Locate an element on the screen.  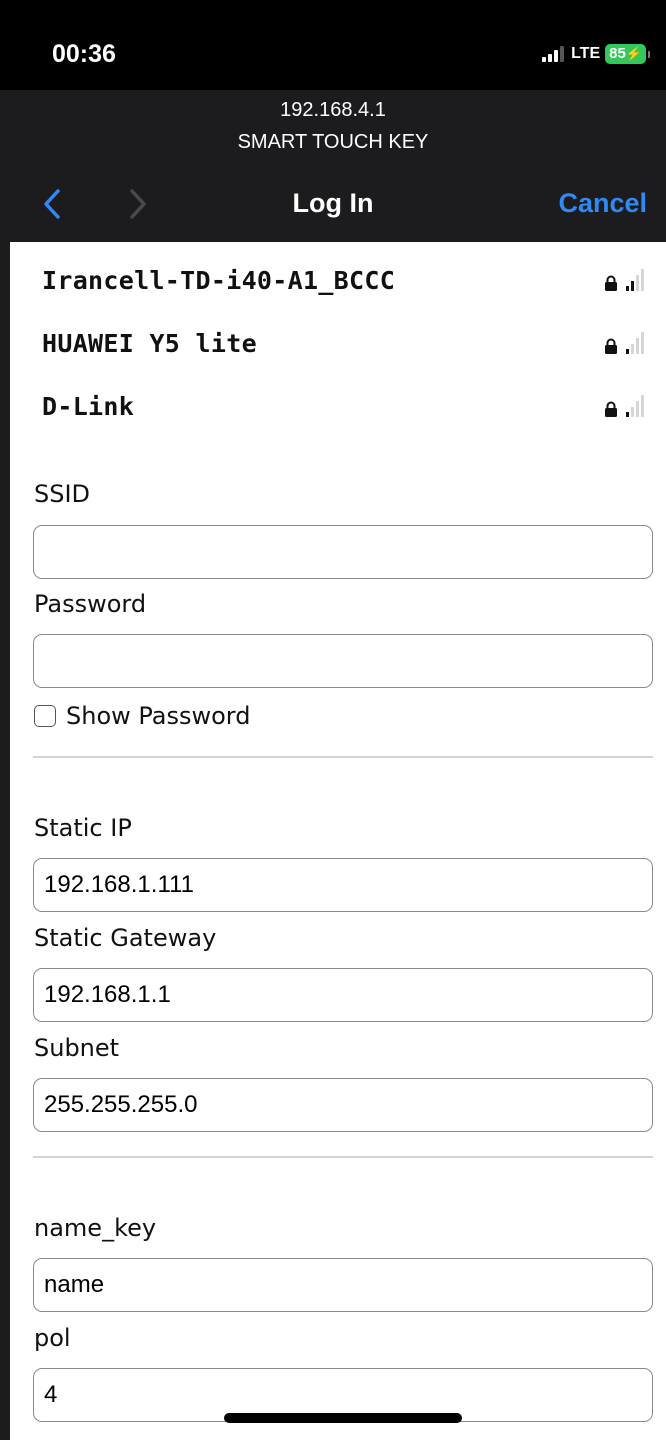
auth-realm: SMART TOUCH KEY is located at coordinates (333, 142).